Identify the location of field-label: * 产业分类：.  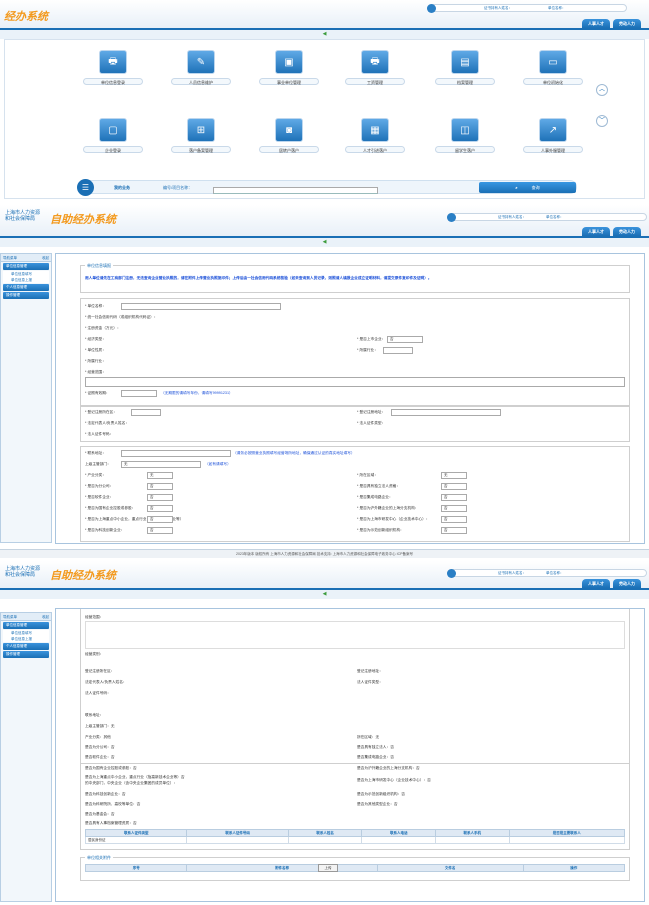
(95, 475).